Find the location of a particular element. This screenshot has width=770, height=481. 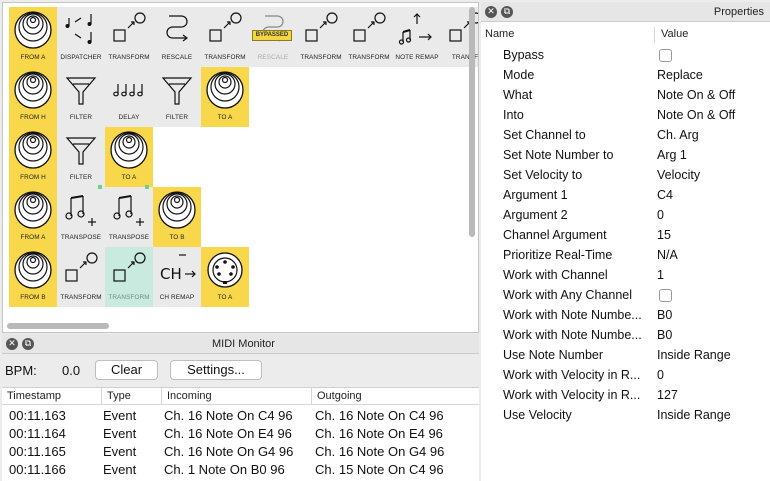

property-value: 15 is located at coordinates (664, 235).